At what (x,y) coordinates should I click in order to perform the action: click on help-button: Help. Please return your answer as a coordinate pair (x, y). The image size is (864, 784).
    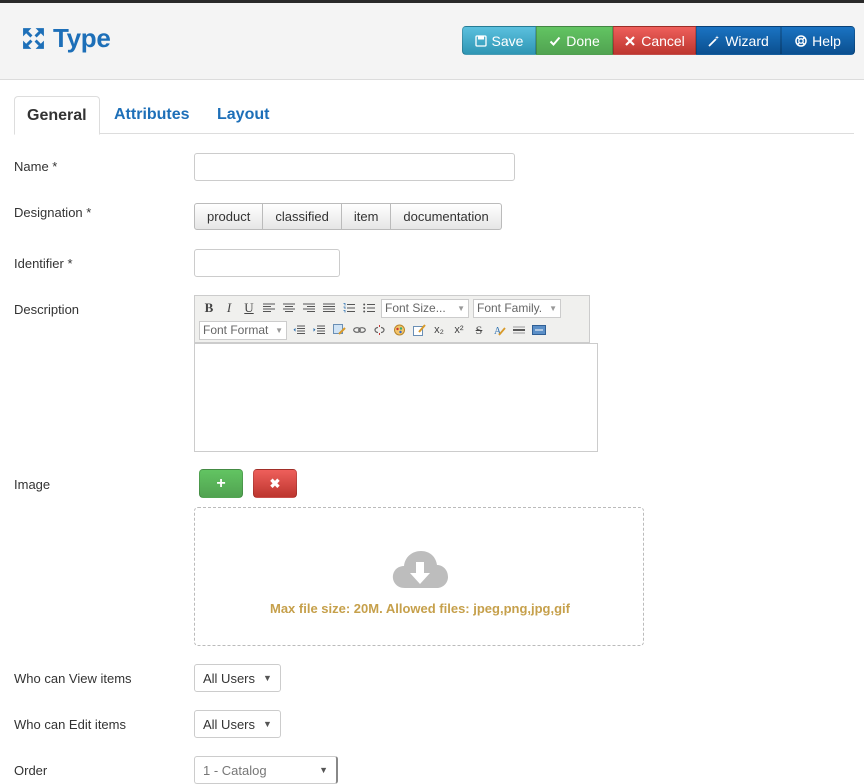
    Looking at the image, I should click on (818, 40).